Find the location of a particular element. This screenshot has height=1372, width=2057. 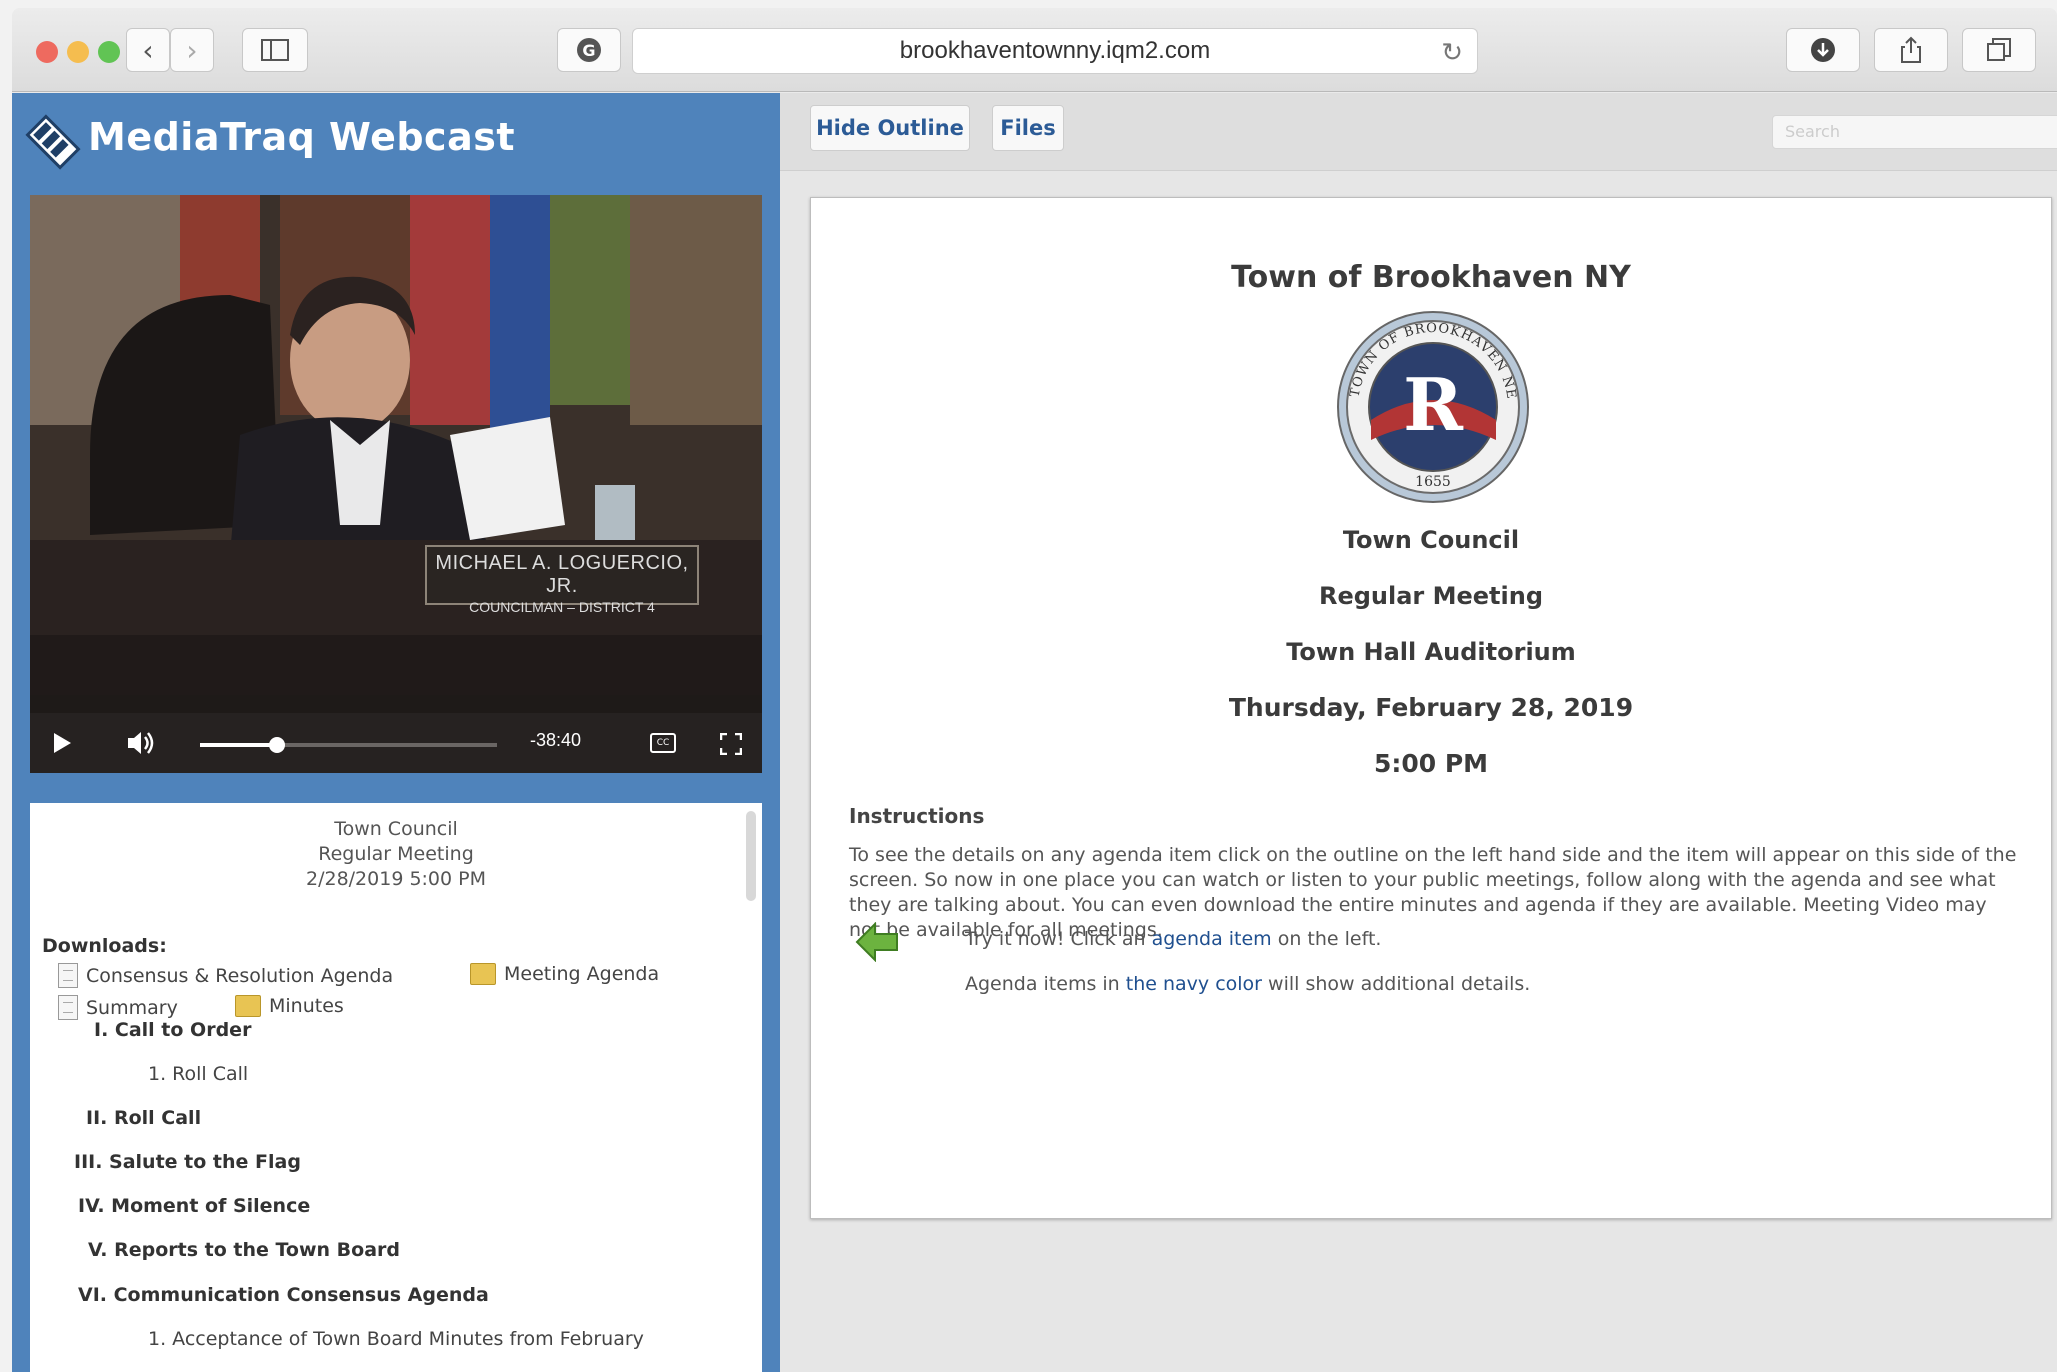

outline-item-roll-call-sub: 1. Roll Call is located at coordinates (198, 1074).